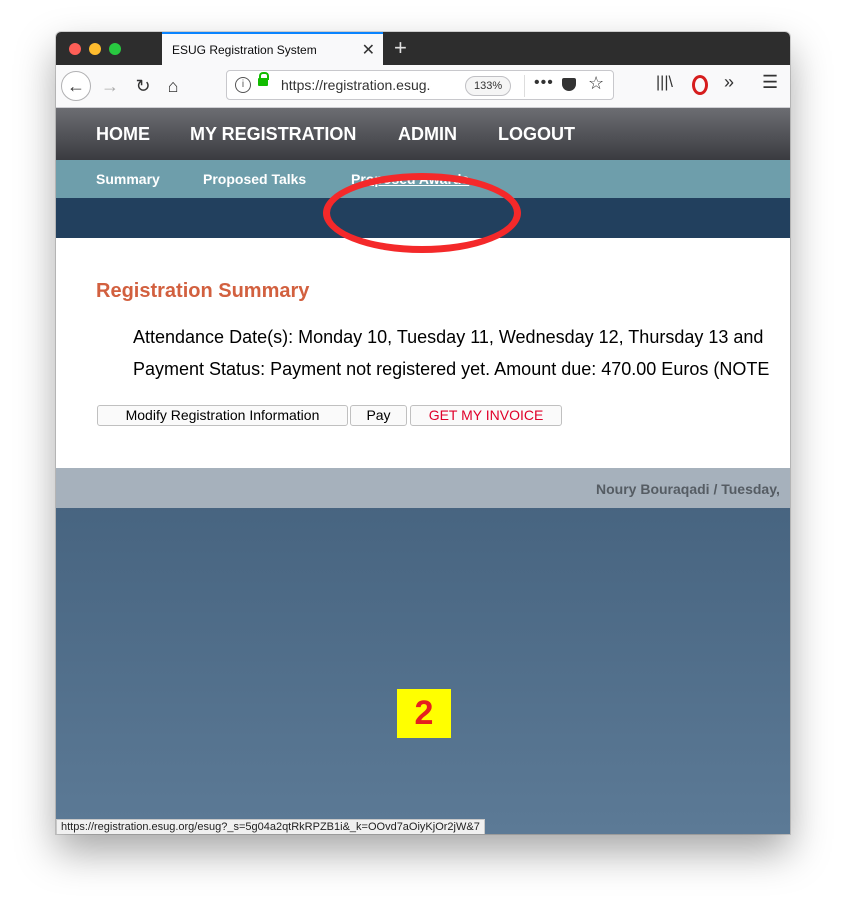 This screenshot has height=915, width=846. Describe the element at coordinates (488, 86) in the screenshot. I see `zoom-indicator: 133%` at that location.